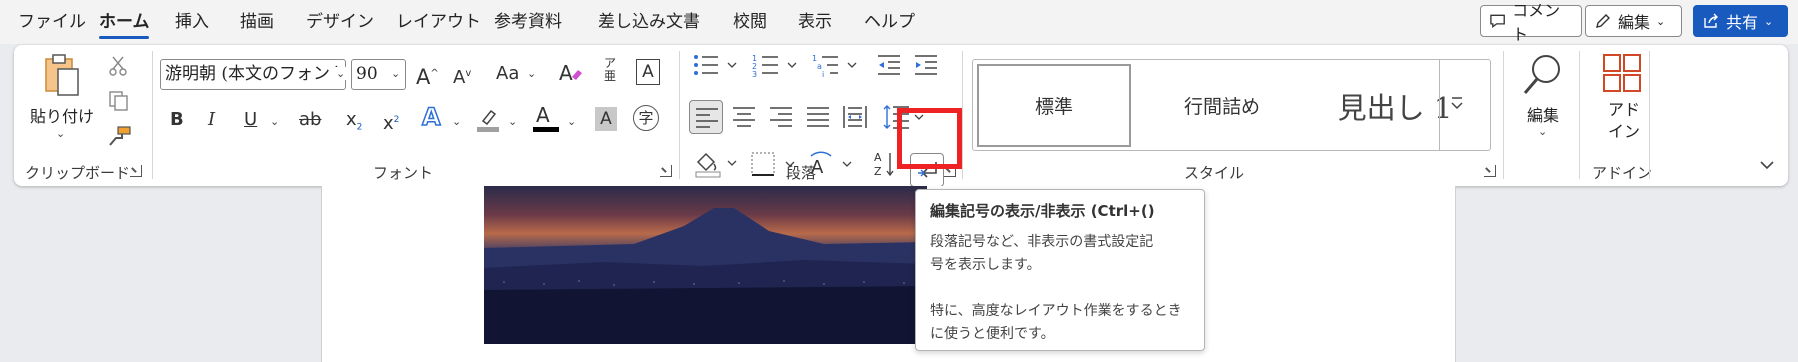 This screenshot has height=362, width=1798. I want to click on tab-file: ファイル, so click(52, 22).